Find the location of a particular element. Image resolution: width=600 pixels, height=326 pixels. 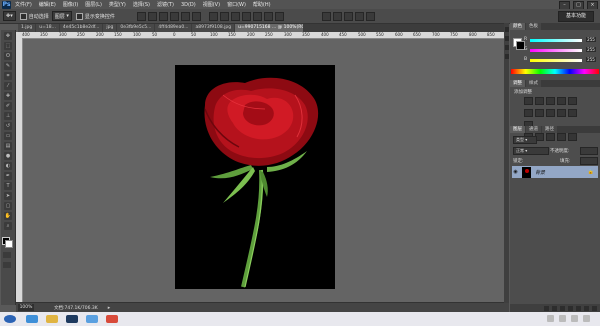

layer-filter-kind: 类型 ▾ is located at coordinates (525, 140).